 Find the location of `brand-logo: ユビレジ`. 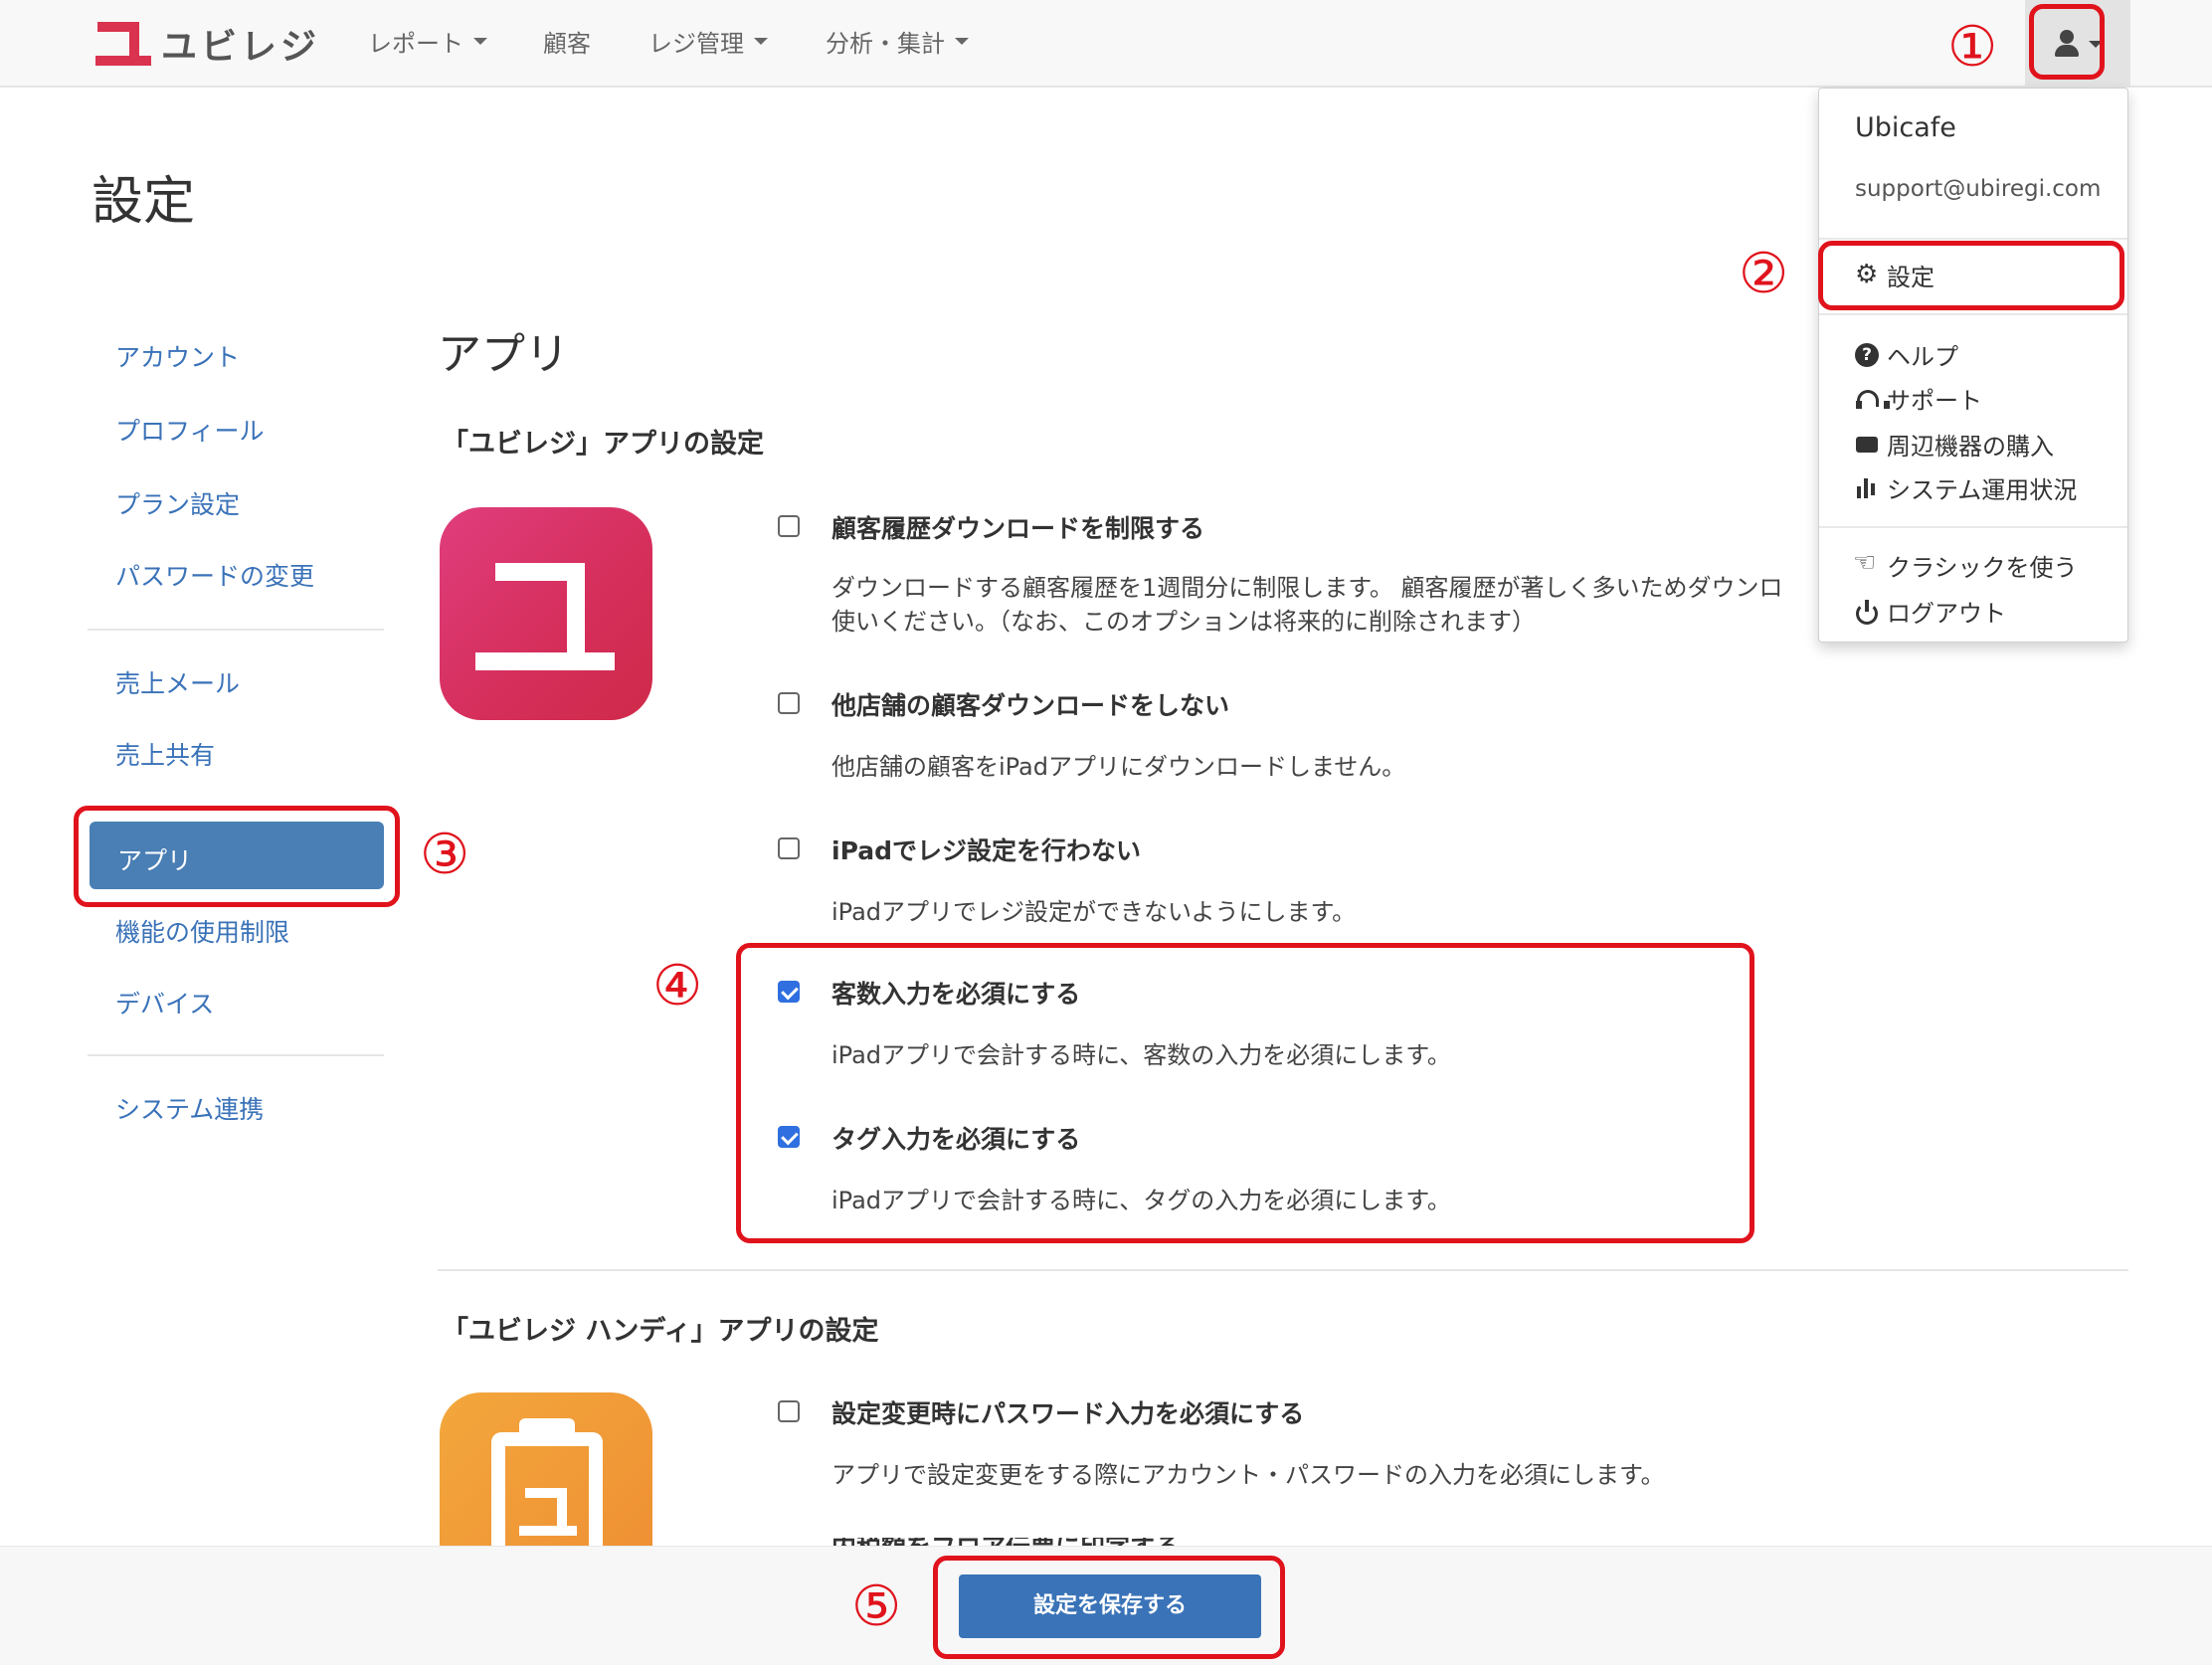

brand-logo: ユビレジ is located at coordinates (207, 44).